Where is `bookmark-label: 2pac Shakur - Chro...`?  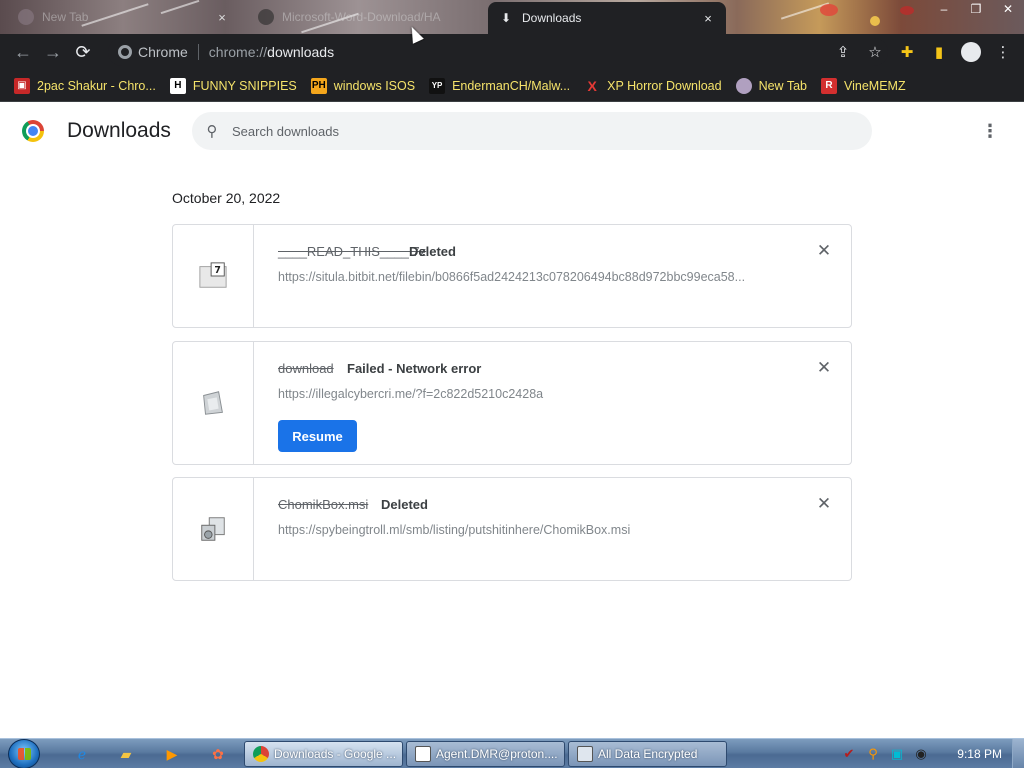
bookmark-label: 2pac Shakur - Chro... is located at coordinates (96, 85).